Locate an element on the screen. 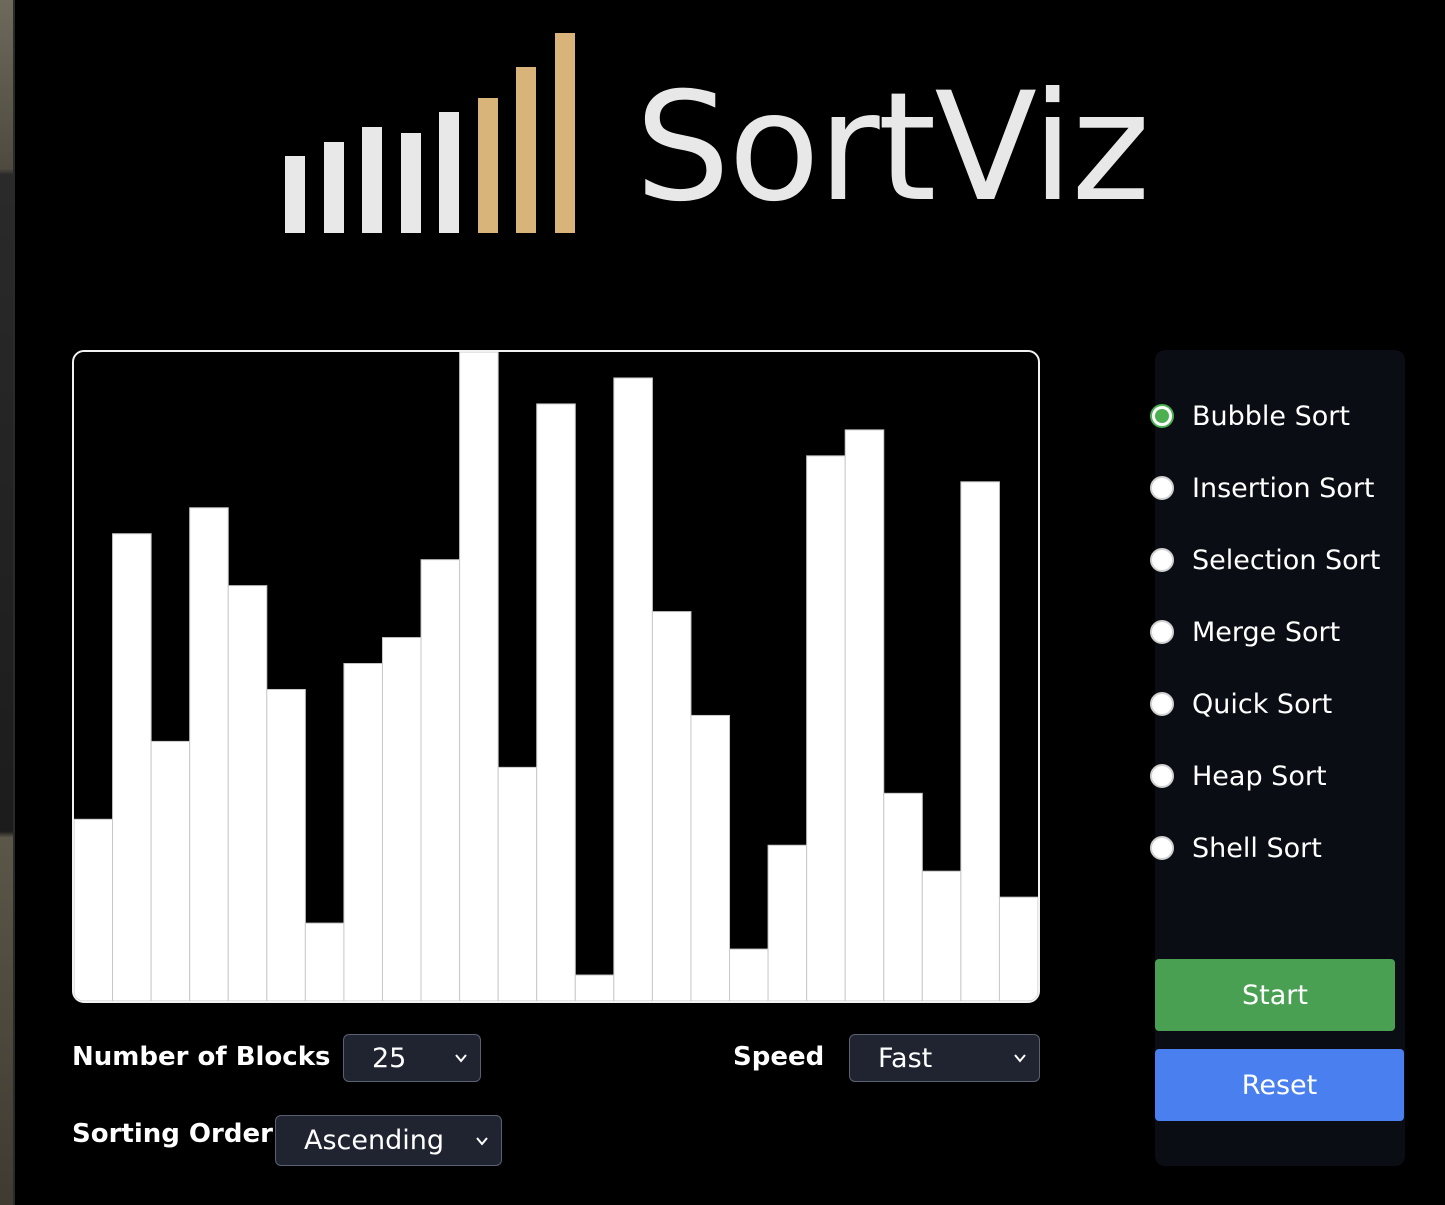 The width and height of the screenshot is (1445, 1205). radio-merge-sort: Merge Sort is located at coordinates (1245, 632).